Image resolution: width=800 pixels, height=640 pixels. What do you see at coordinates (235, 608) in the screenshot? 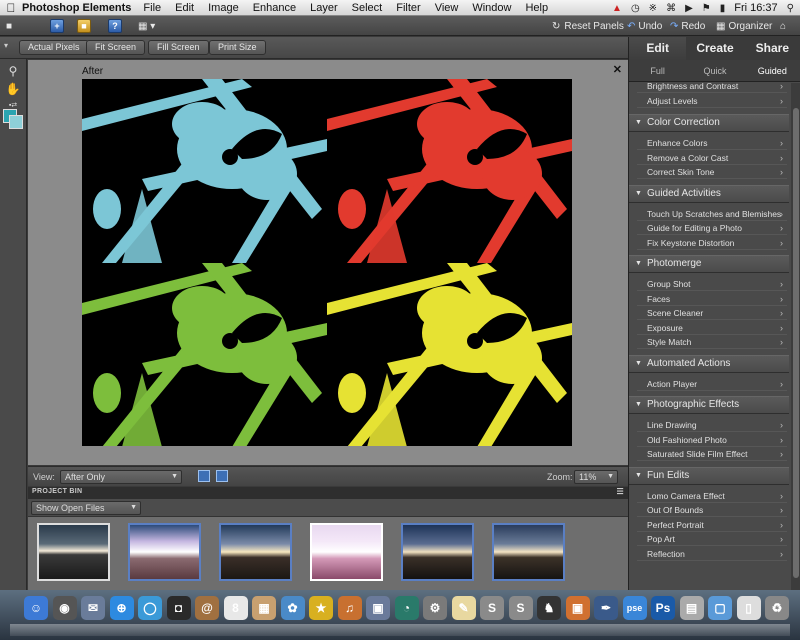
I see `ical-icon: 8` at bounding box center [235, 608].